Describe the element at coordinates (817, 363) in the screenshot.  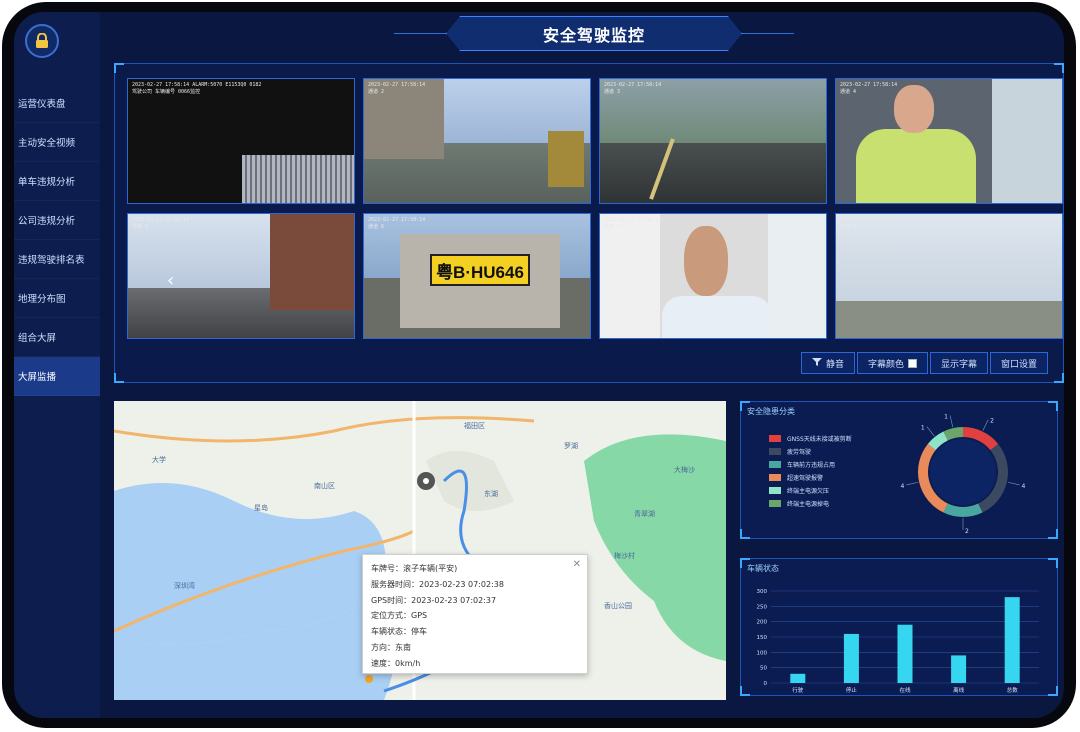
I see `volume-icon` at that location.